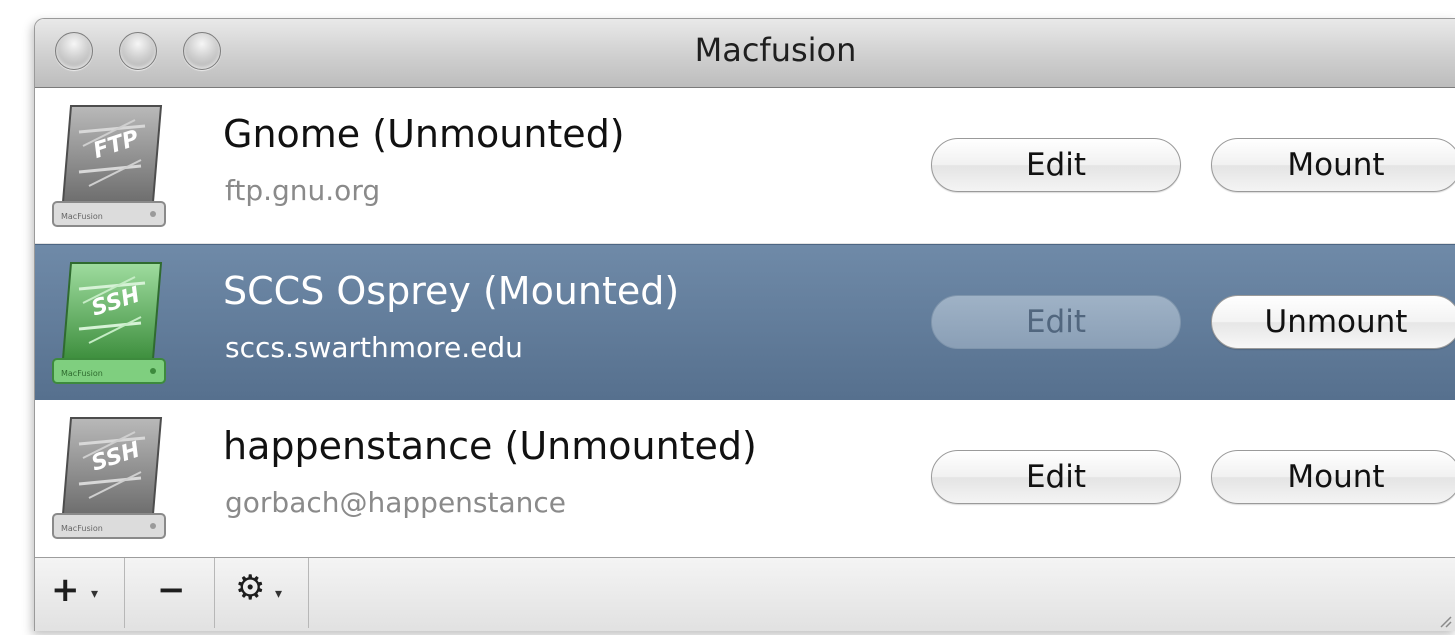  What do you see at coordinates (396, 502) in the screenshot?
I see `mount-host: gorbach@happenstance` at bounding box center [396, 502].